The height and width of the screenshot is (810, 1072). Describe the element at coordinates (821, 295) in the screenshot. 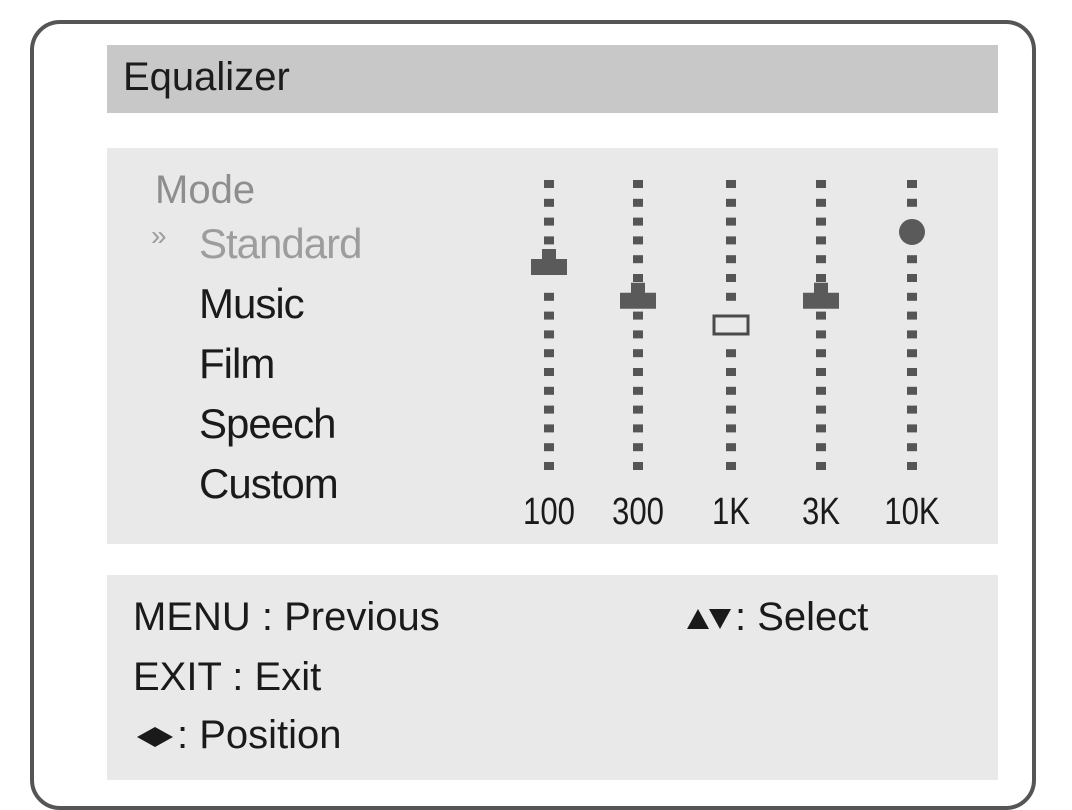

I see `eq-slider-handle-3k` at that location.